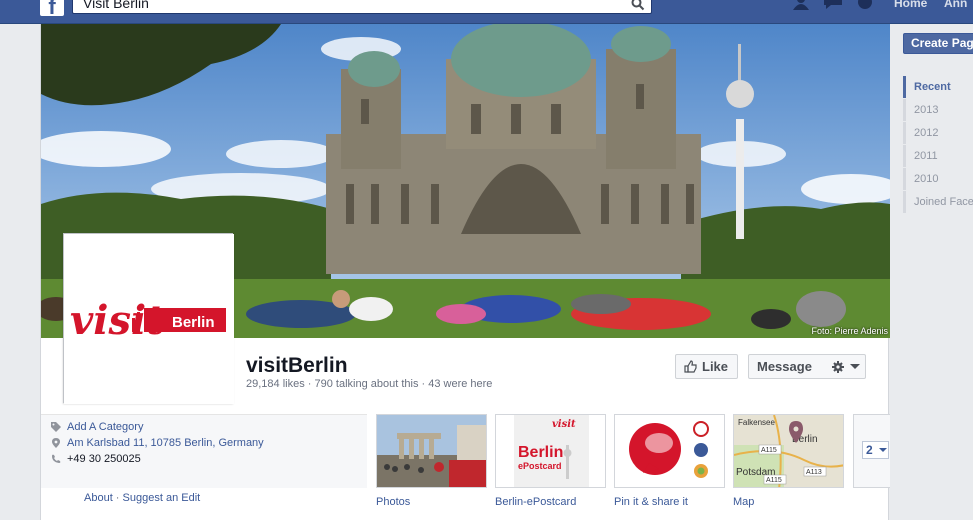  What do you see at coordinates (938, 133) in the screenshot?
I see `timeline-item-2012: 2012` at bounding box center [938, 133].